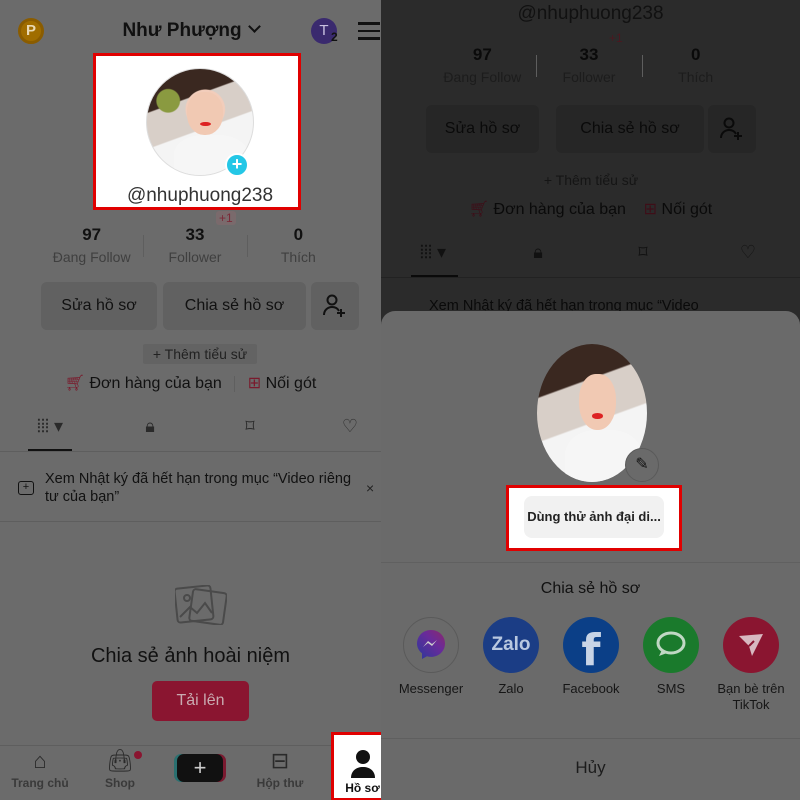  What do you see at coordinates (431, 645) in the screenshot?
I see `messenger-icon` at bounding box center [431, 645].